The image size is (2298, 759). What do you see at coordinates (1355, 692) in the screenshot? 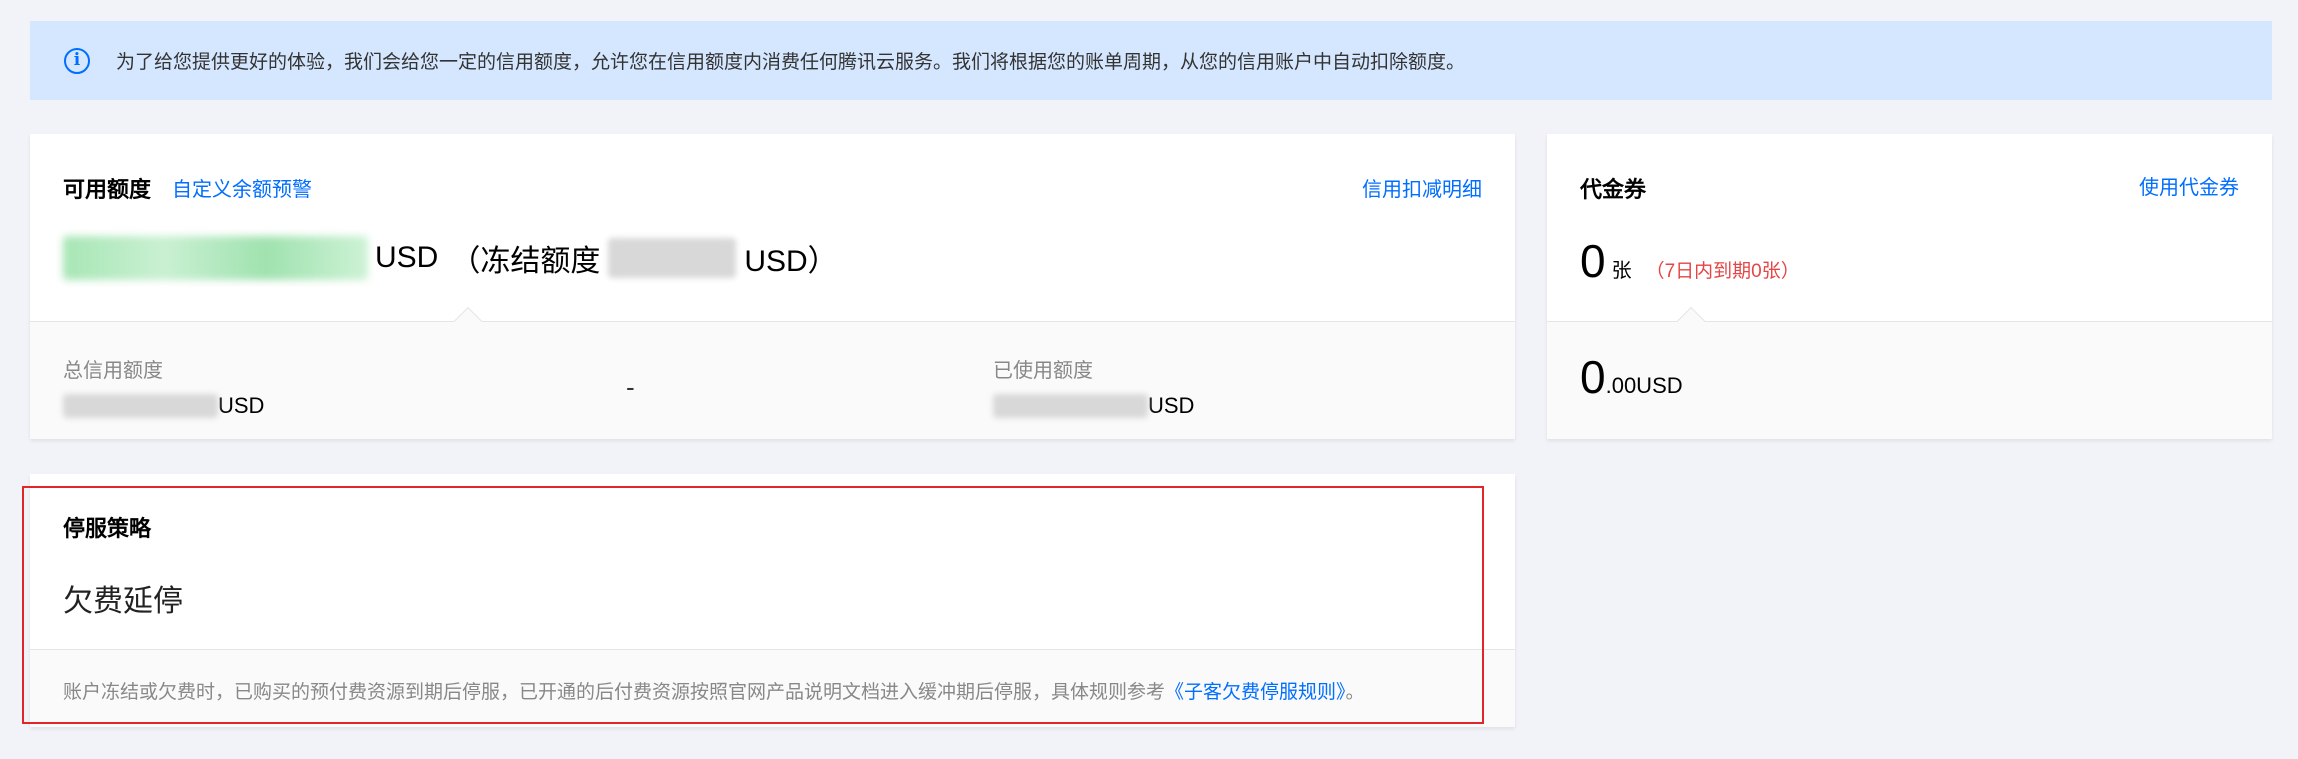
I see `policy-desc-end: 。` at bounding box center [1355, 692].